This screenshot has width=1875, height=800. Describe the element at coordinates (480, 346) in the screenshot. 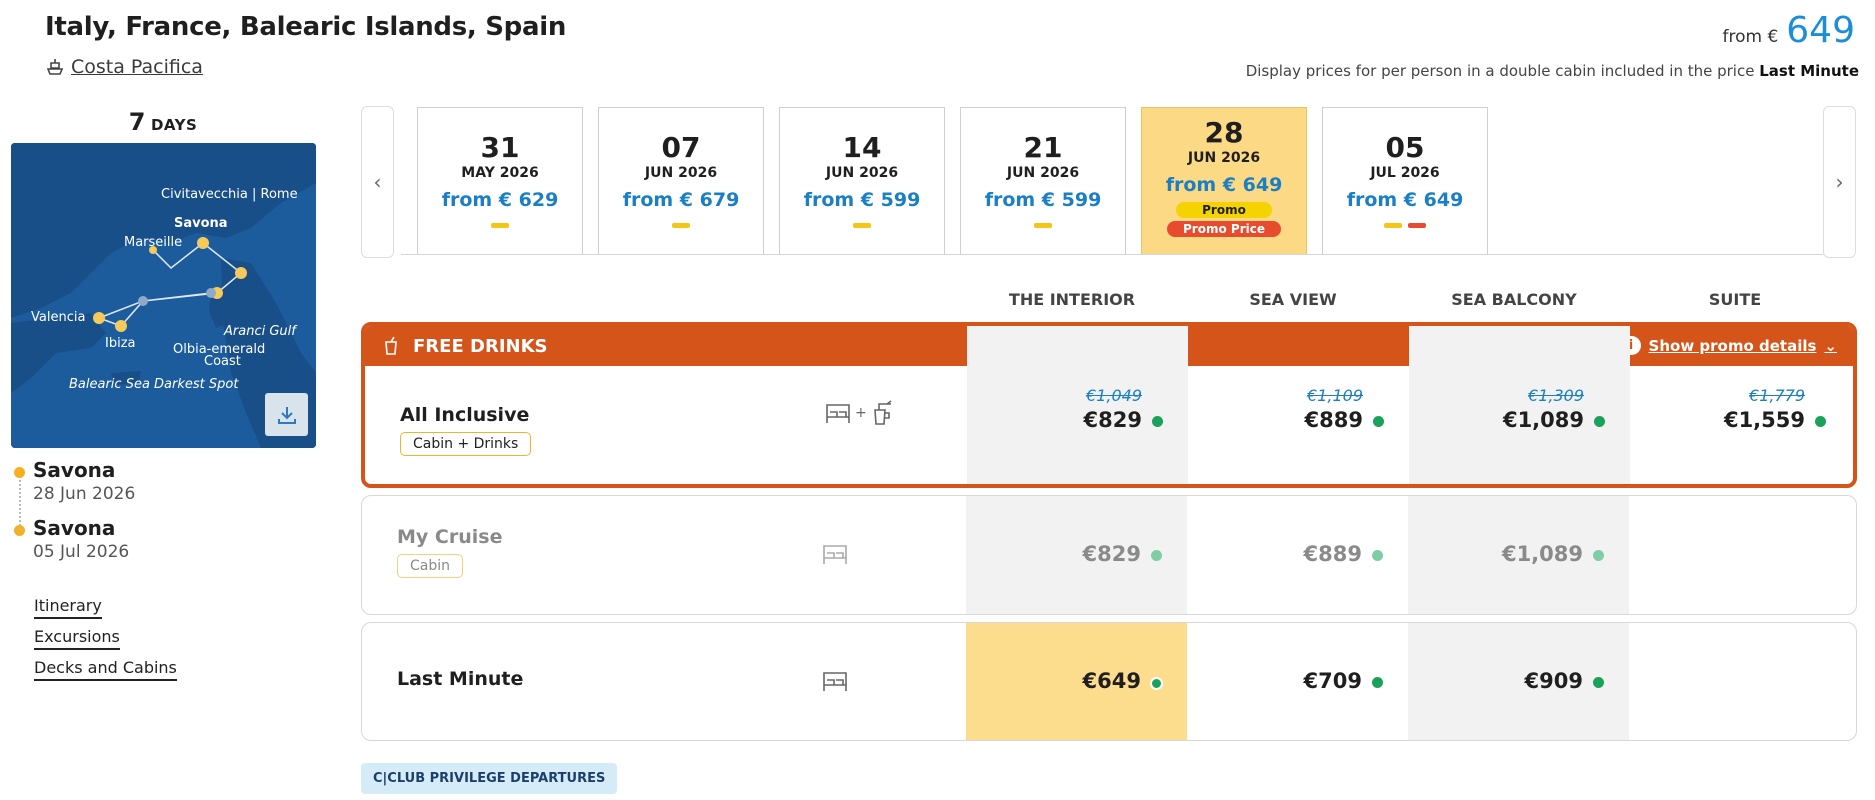

I see `promo-title: FREE DRINKS` at that location.